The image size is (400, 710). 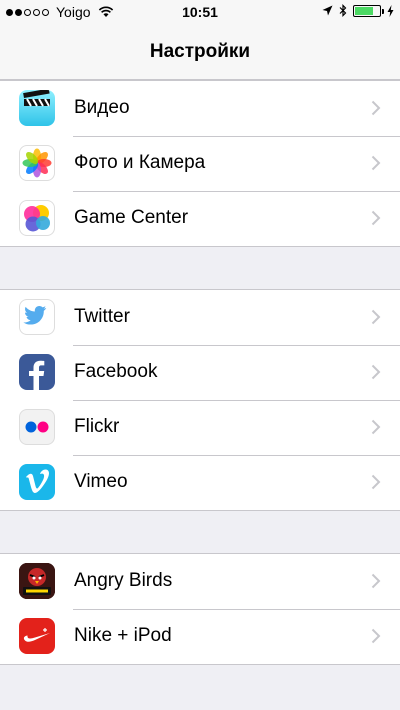 What do you see at coordinates (364, 10) in the screenshot?
I see `battery-level` at bounding box center [364, 10].